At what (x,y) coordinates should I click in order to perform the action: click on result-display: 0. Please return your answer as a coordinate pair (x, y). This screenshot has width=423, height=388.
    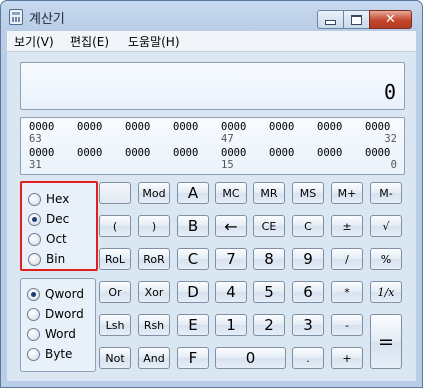
    Looking at the image, I should click on (212, 86).